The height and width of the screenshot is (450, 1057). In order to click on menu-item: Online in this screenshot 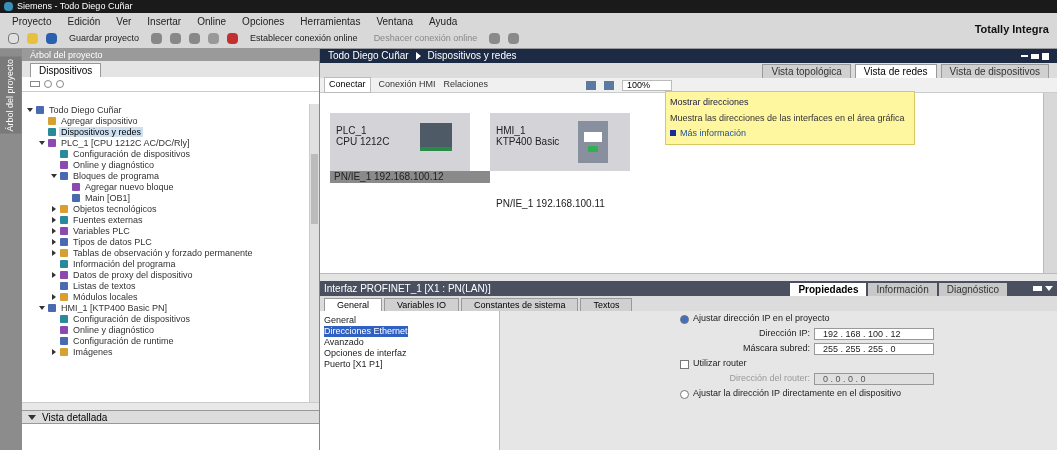, I will do `click(212, 21)`.